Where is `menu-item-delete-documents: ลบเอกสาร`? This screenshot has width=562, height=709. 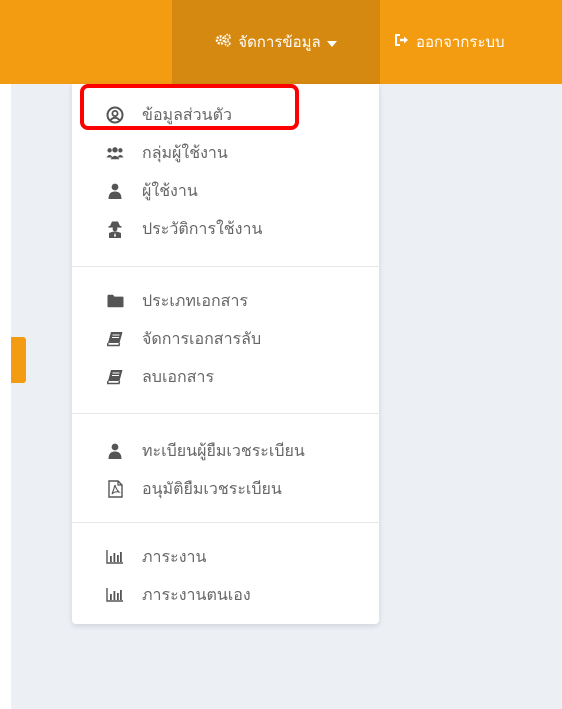
menu-item-delete-documents: ลบเอกสาร is located at coordinates (225, 377).